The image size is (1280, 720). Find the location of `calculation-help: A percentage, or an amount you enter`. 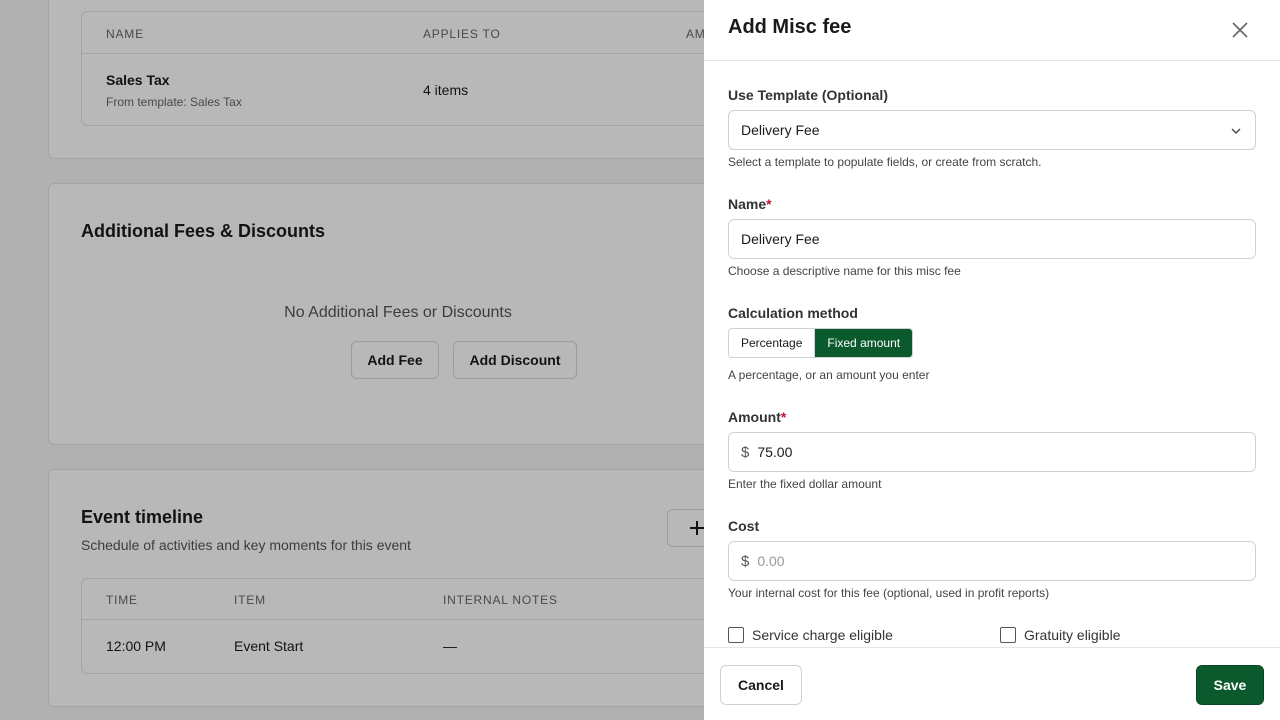

calculation-help: A percentage, or an amount you enter is located at coordinates (829, 375).